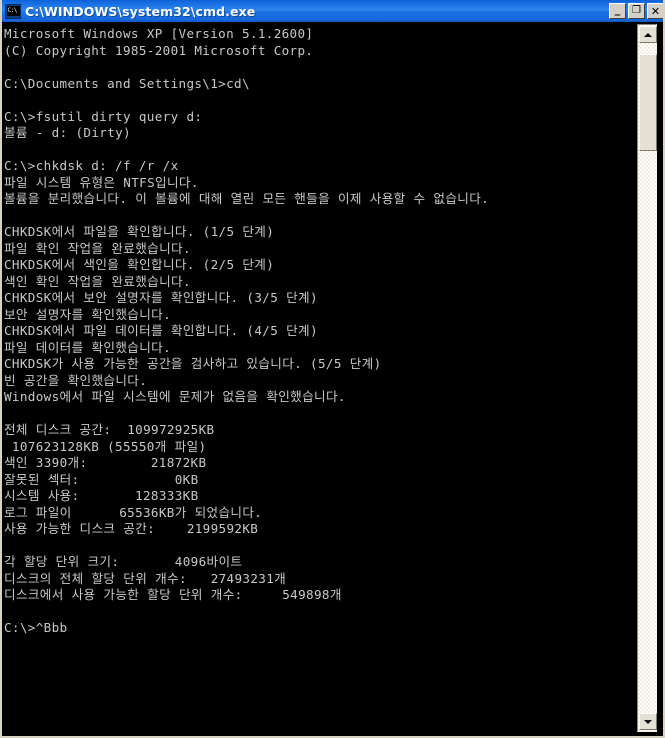 The image size is (665, 738). I want to click on console-line: CHKDSK에서 파일 데이터를 확인합니다. (4/5 단계), so click(161, 330).